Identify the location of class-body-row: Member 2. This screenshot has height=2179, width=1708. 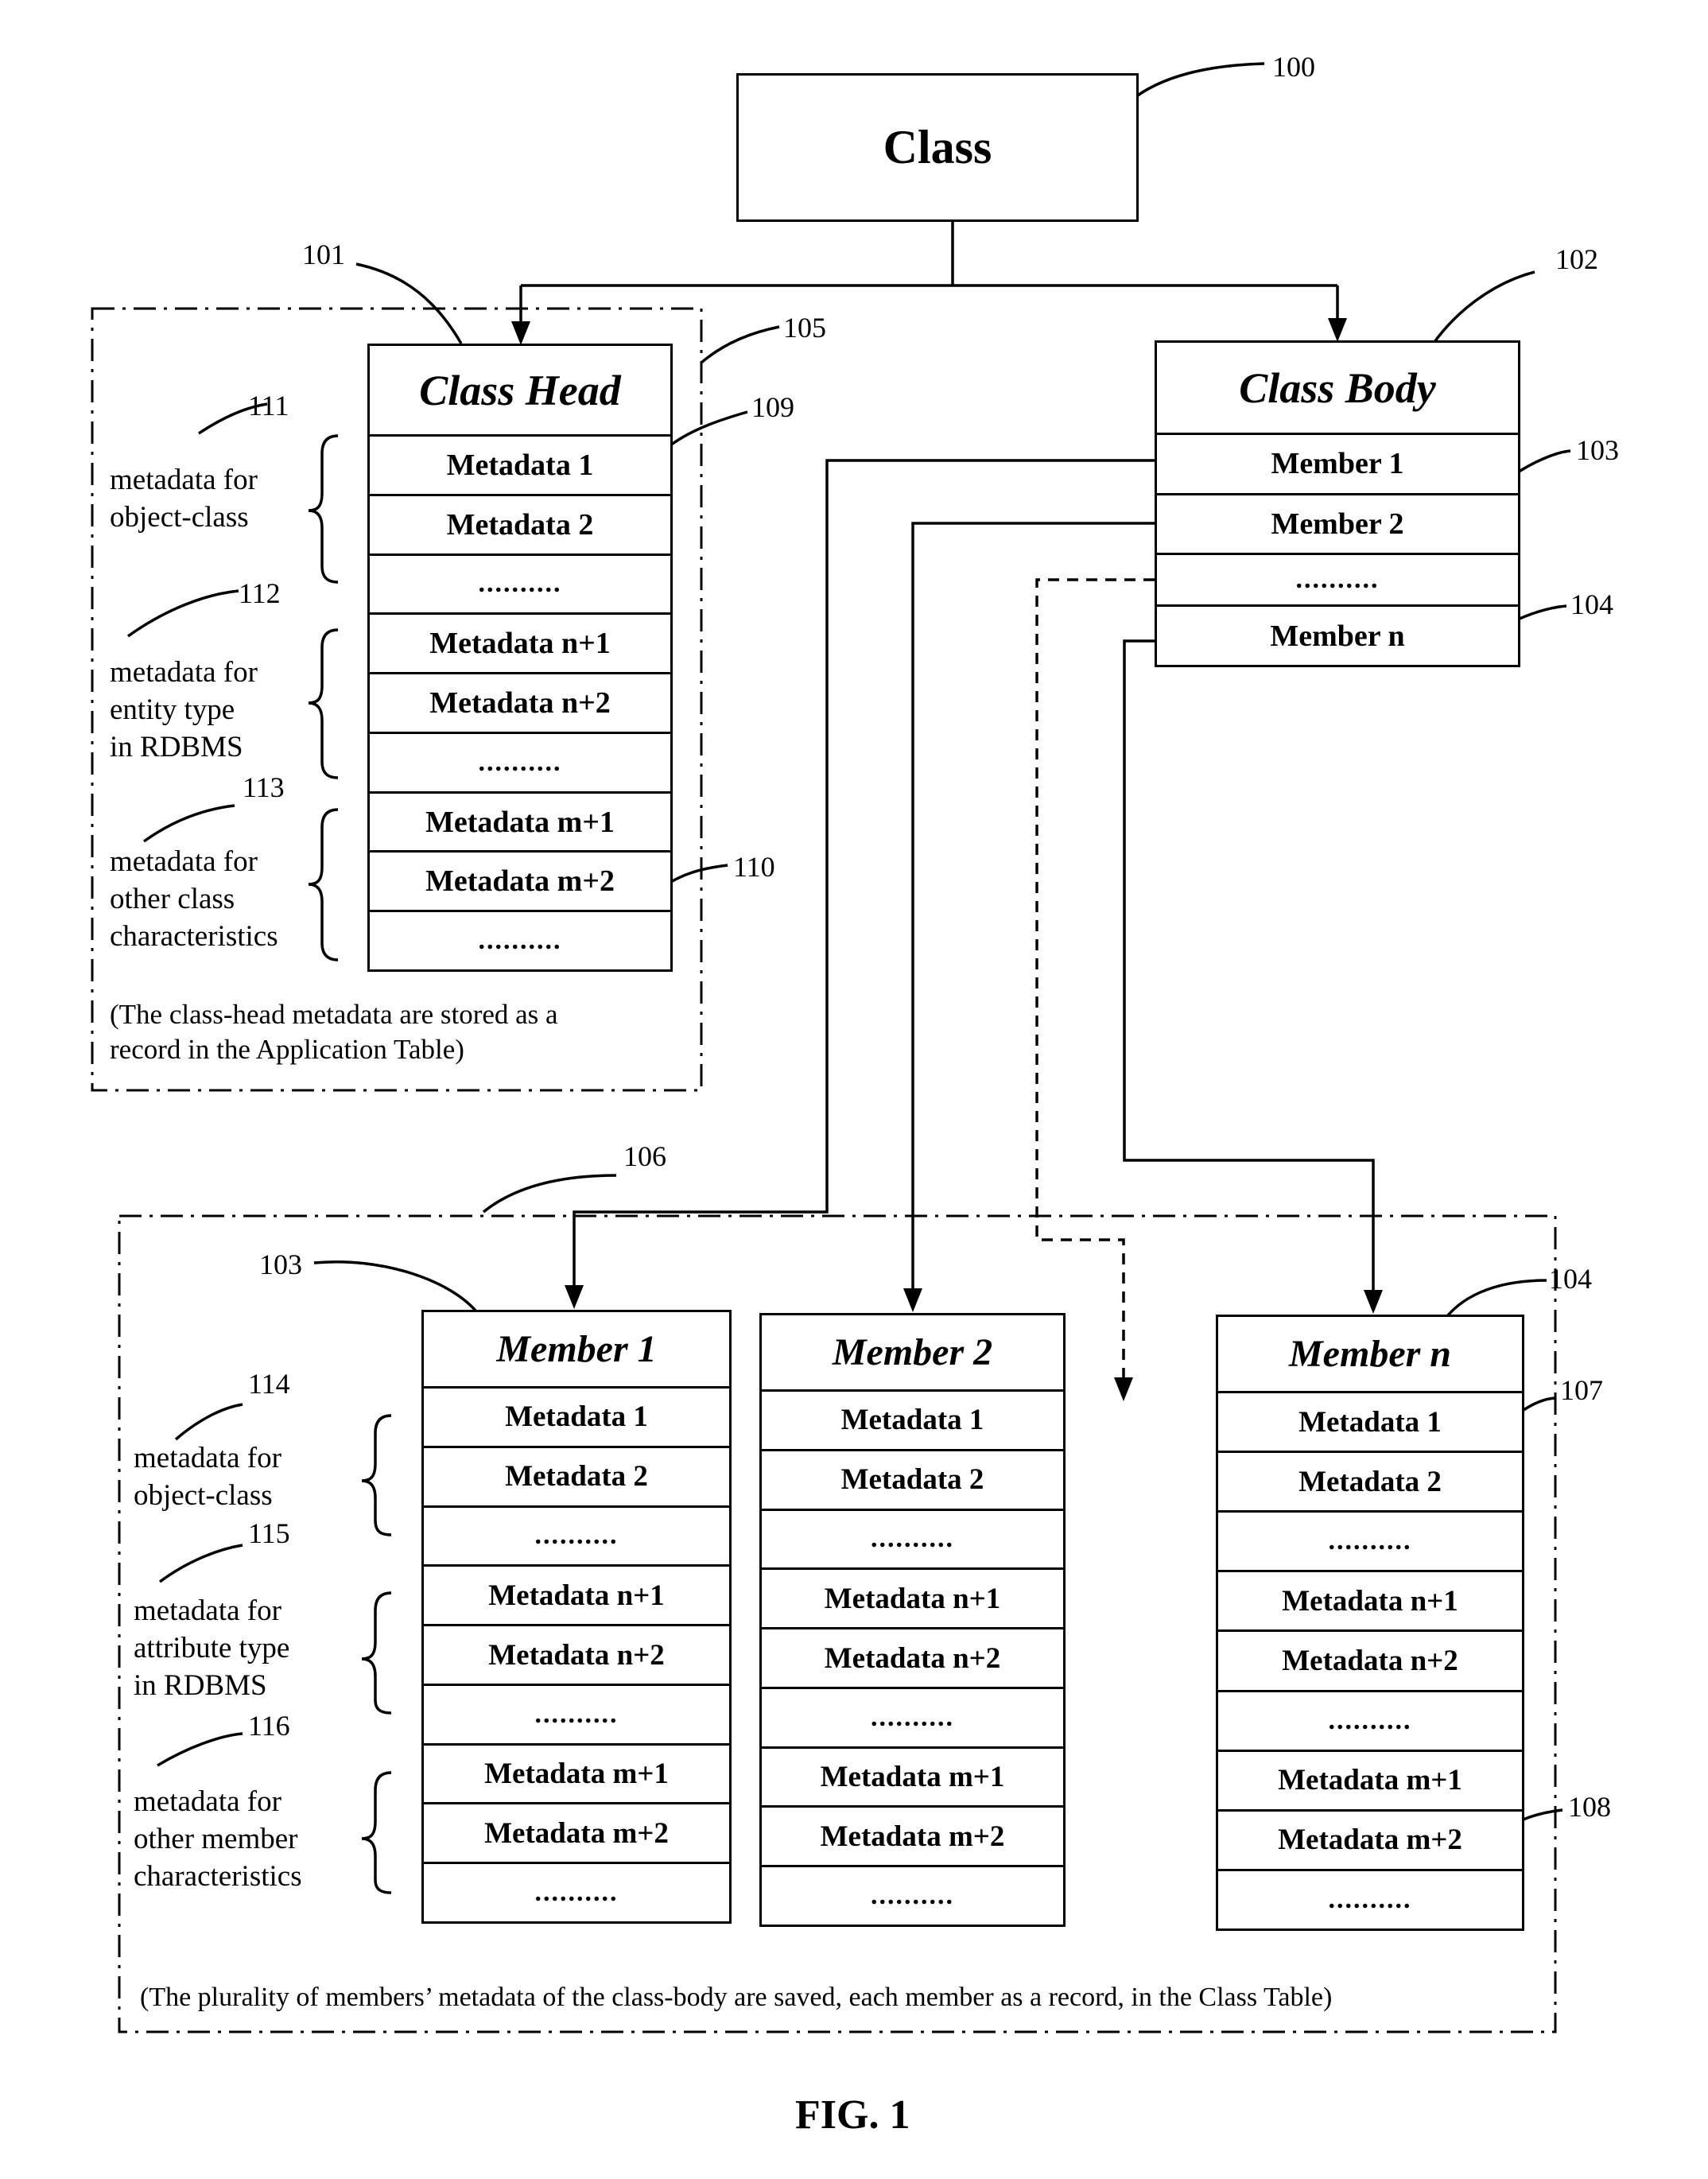
(1337, 525).